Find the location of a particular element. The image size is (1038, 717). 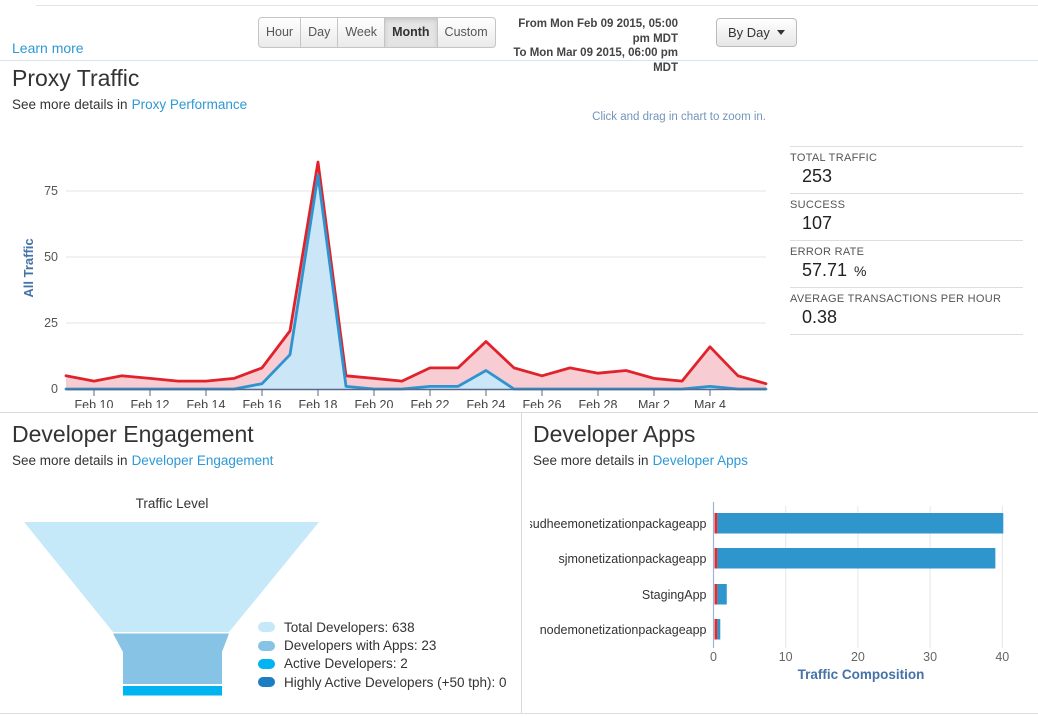

stat-total-traffic: TOTAL TRAFFIC 253 is located at coordinates (906, 170).